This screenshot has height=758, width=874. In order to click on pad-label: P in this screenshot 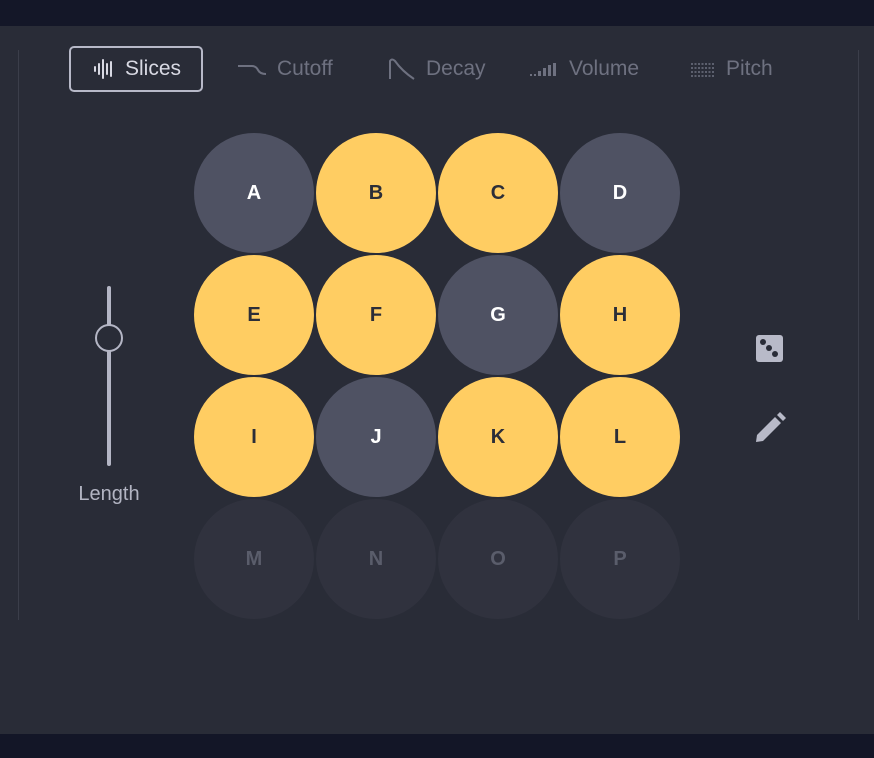, I will do `click(620, 558)`.